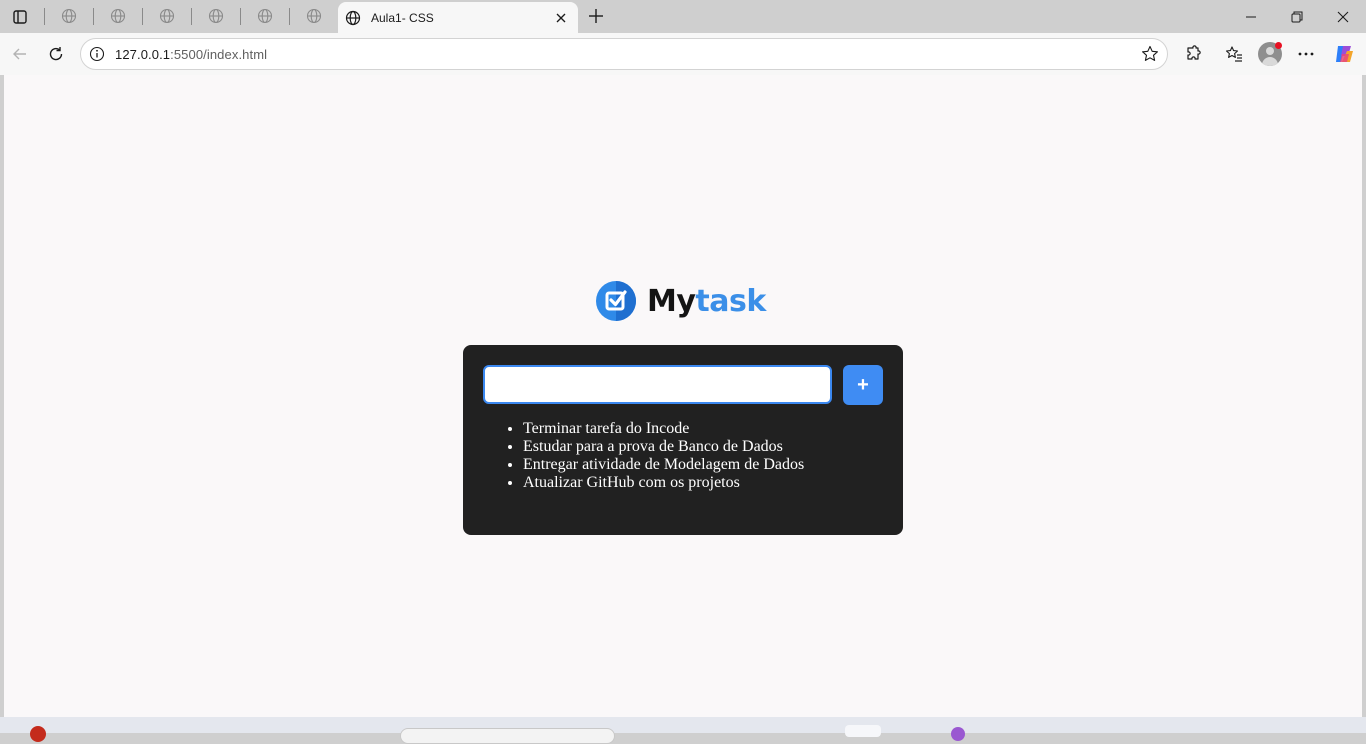  I want to click on list-item: Terminar tarefa do Incode, so click(663, 429).